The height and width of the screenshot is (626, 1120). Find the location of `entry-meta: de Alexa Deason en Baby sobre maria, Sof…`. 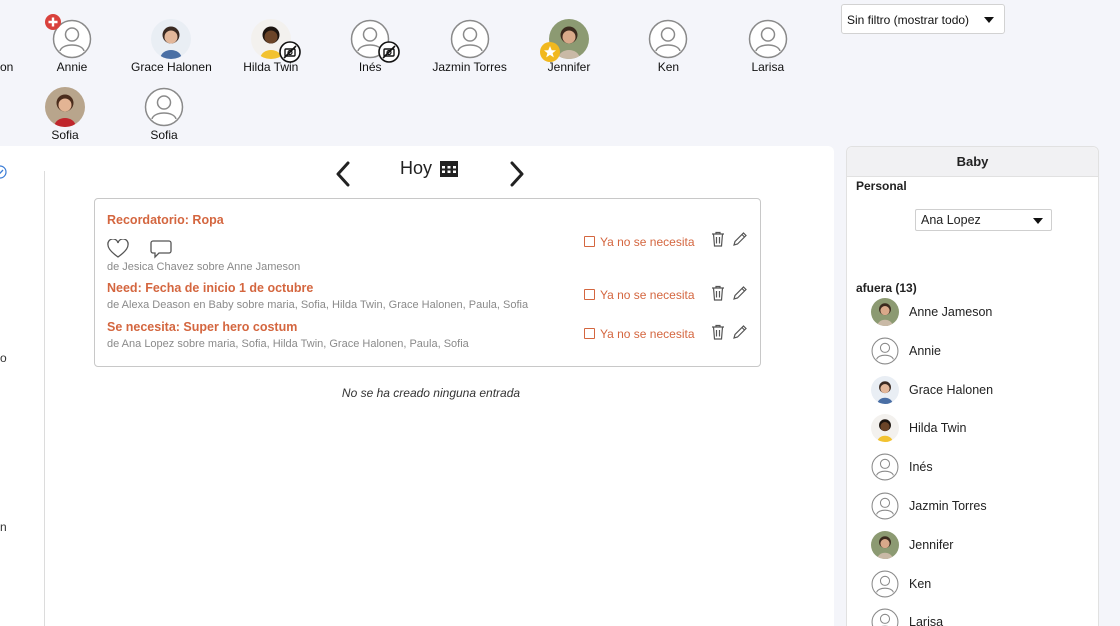

entry-meta: de Alexa Deason en Baby sobre maria, Sof… is located at coordinates (318, 305).